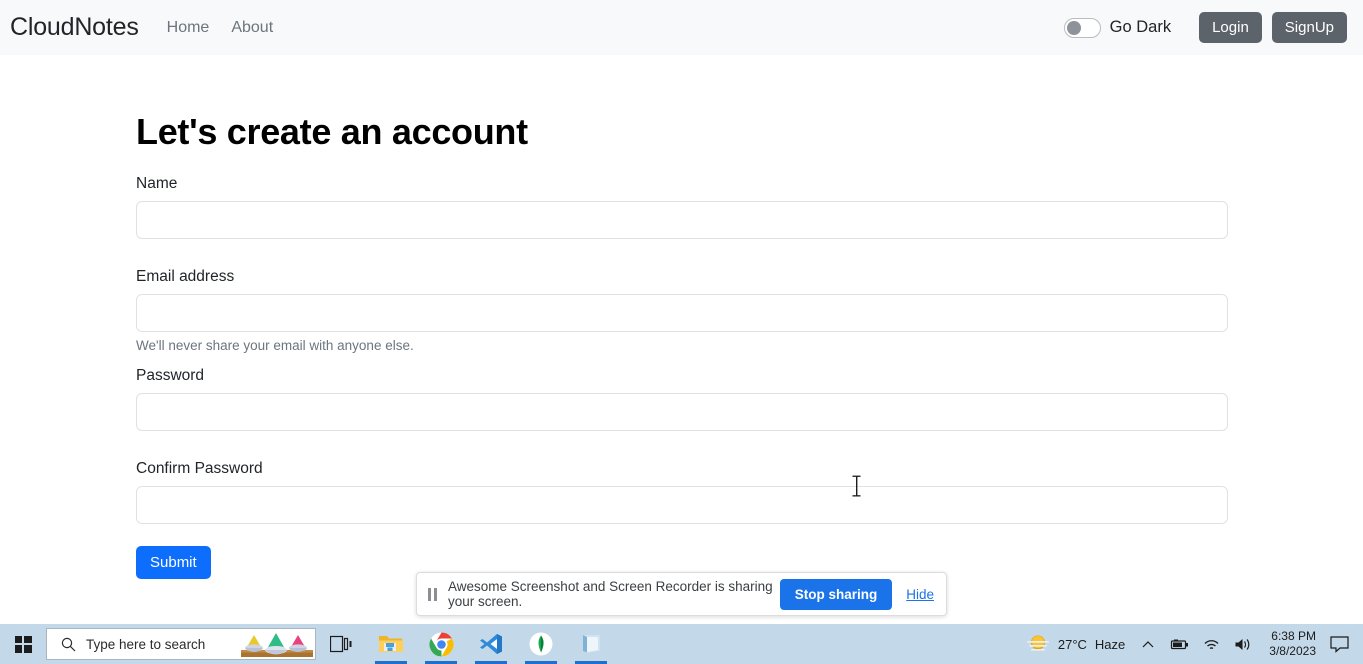 This screenshot has width=1363, height=664. I want to click on notification-center-button, so click(1342, 644).